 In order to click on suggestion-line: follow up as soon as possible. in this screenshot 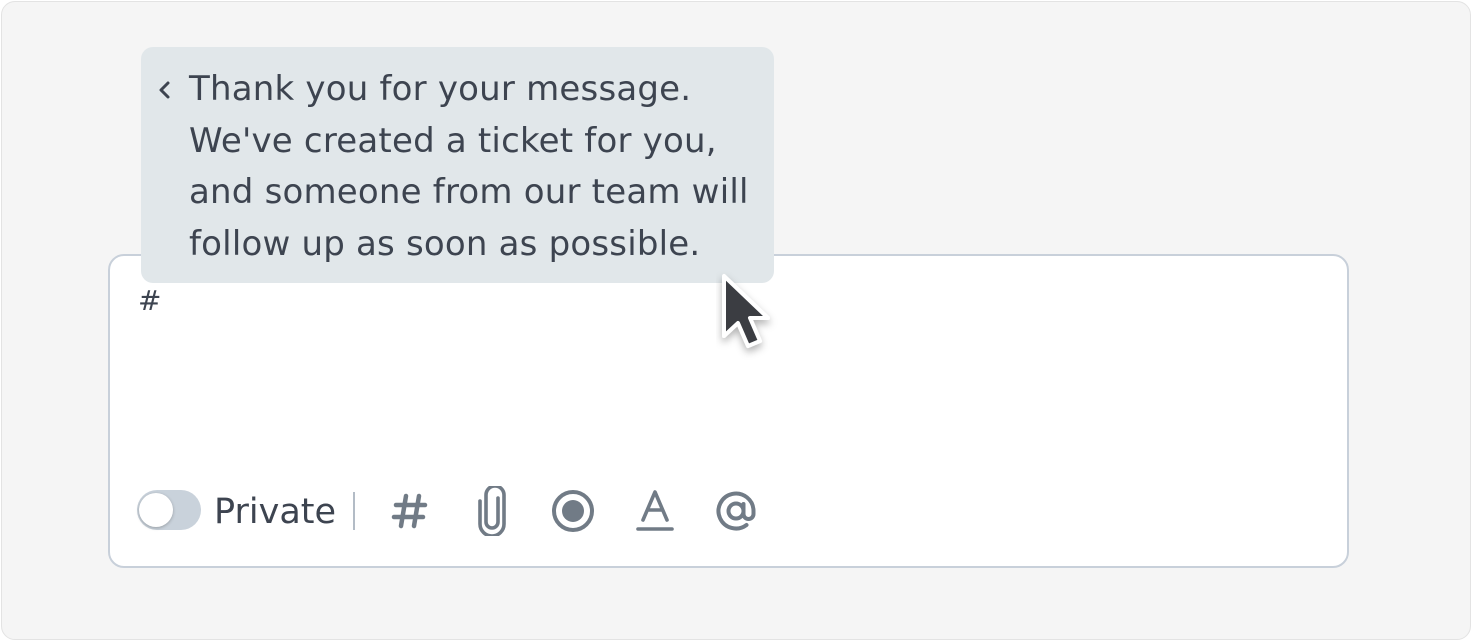, I will do `click(445, 243)`.